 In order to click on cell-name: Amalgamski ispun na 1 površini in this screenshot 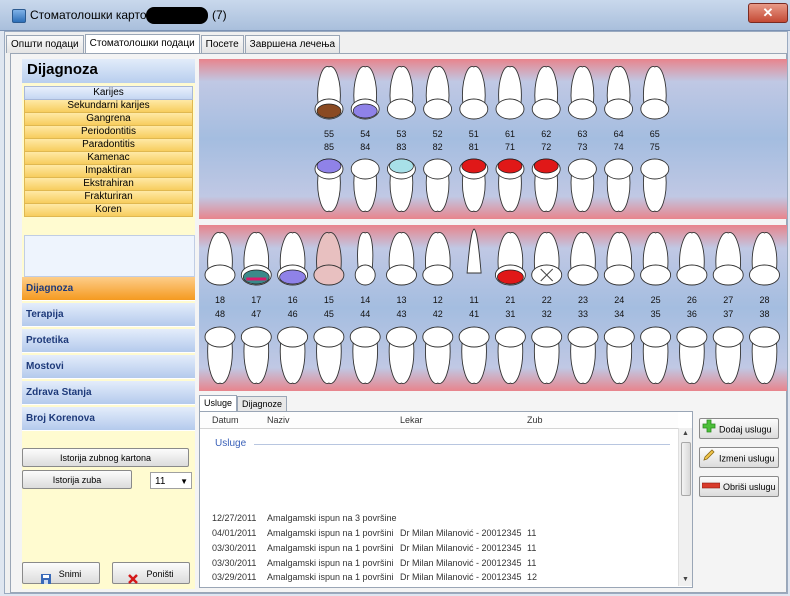, I will do `click(330, 563)`.